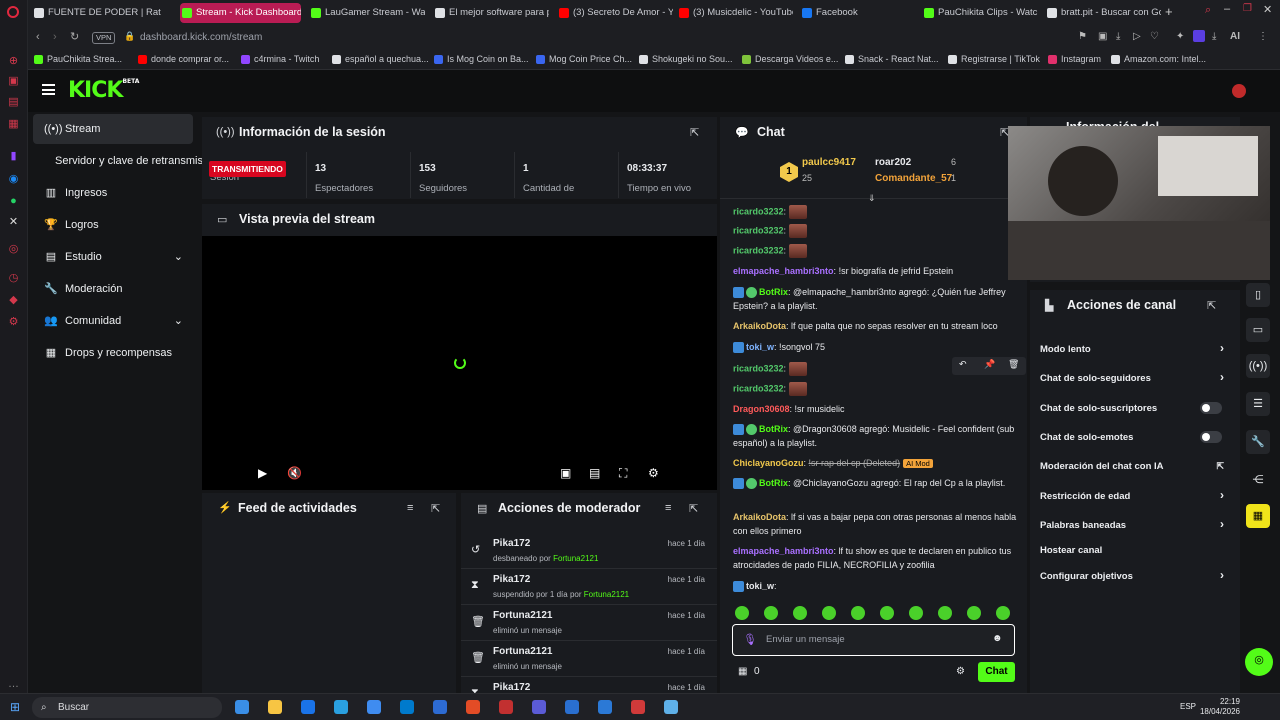  What do you see at coordinates (119, 161) in the screenshot?
I see `nav-item-servidor: Servidor y clave de retransmisión` at bounding box center [119, 161].